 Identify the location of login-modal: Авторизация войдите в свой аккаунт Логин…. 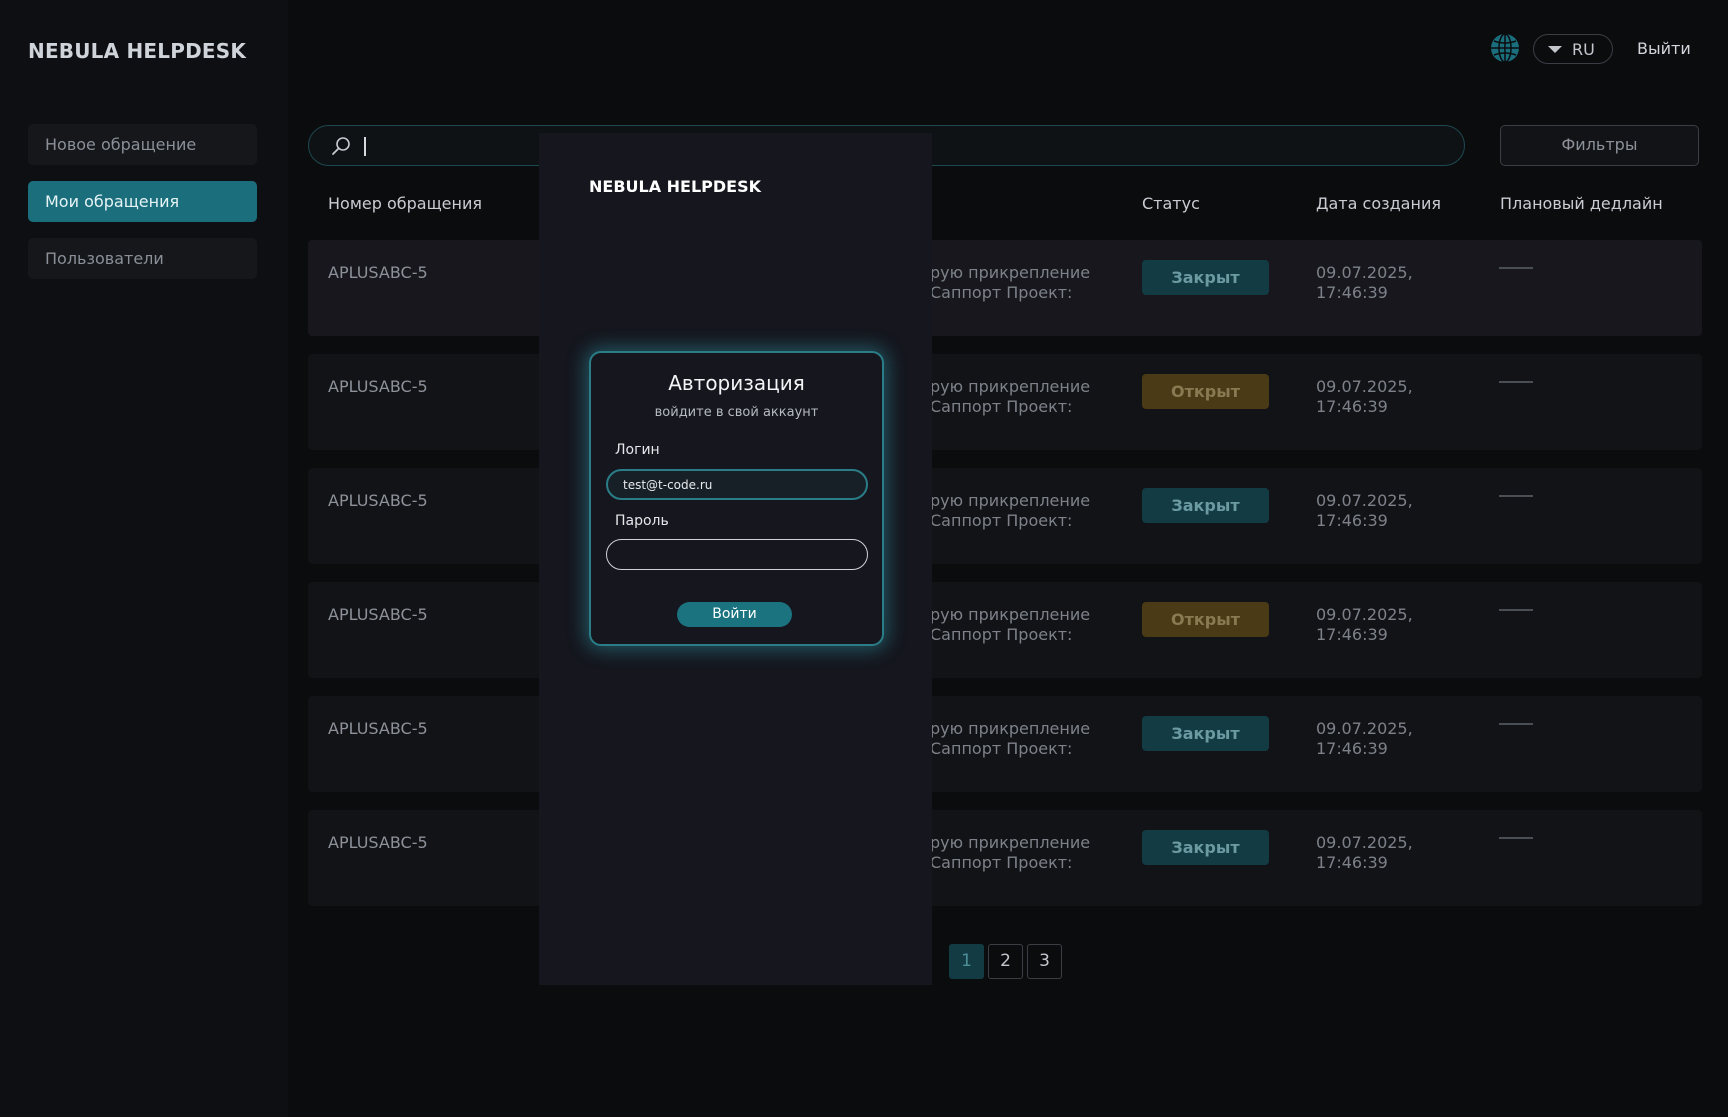
(736, 498).